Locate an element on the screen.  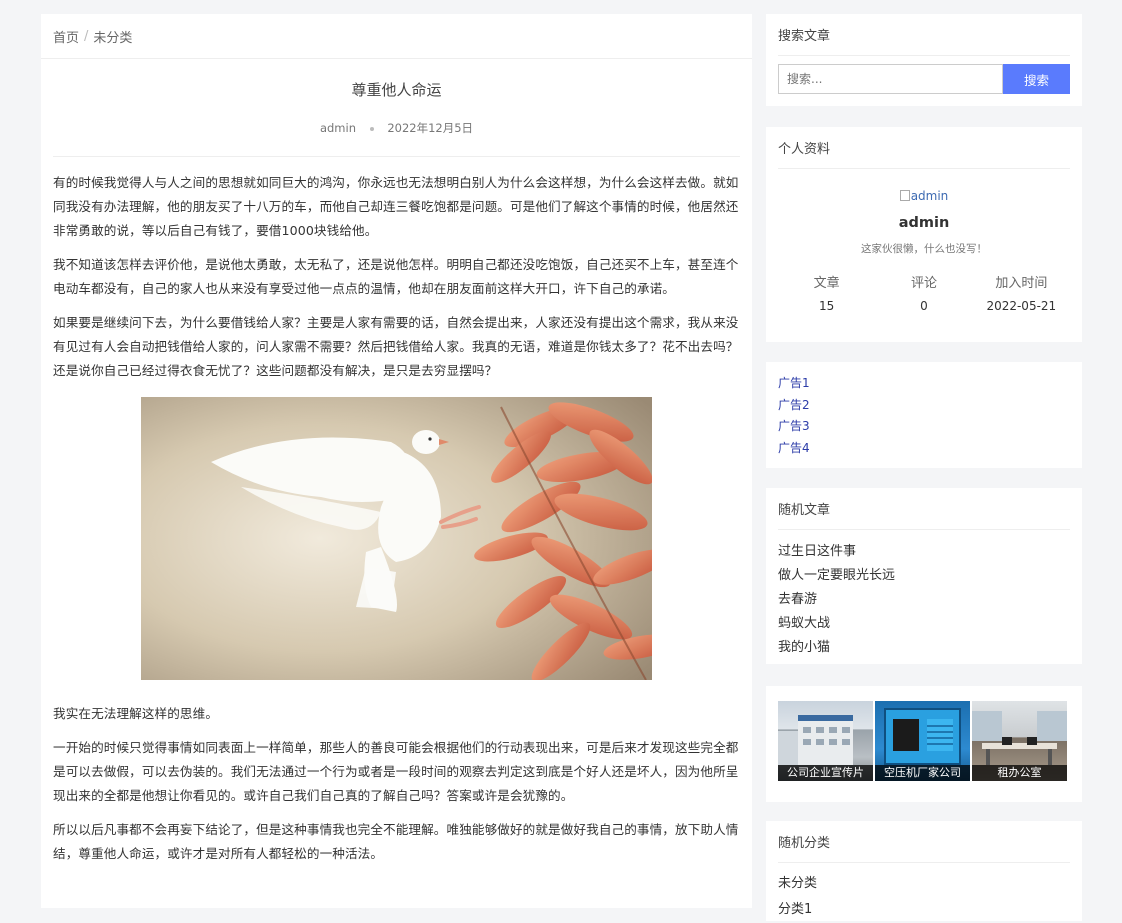
breadcrumb: 首页 / 未分类 is located at coordinates (396, 36).